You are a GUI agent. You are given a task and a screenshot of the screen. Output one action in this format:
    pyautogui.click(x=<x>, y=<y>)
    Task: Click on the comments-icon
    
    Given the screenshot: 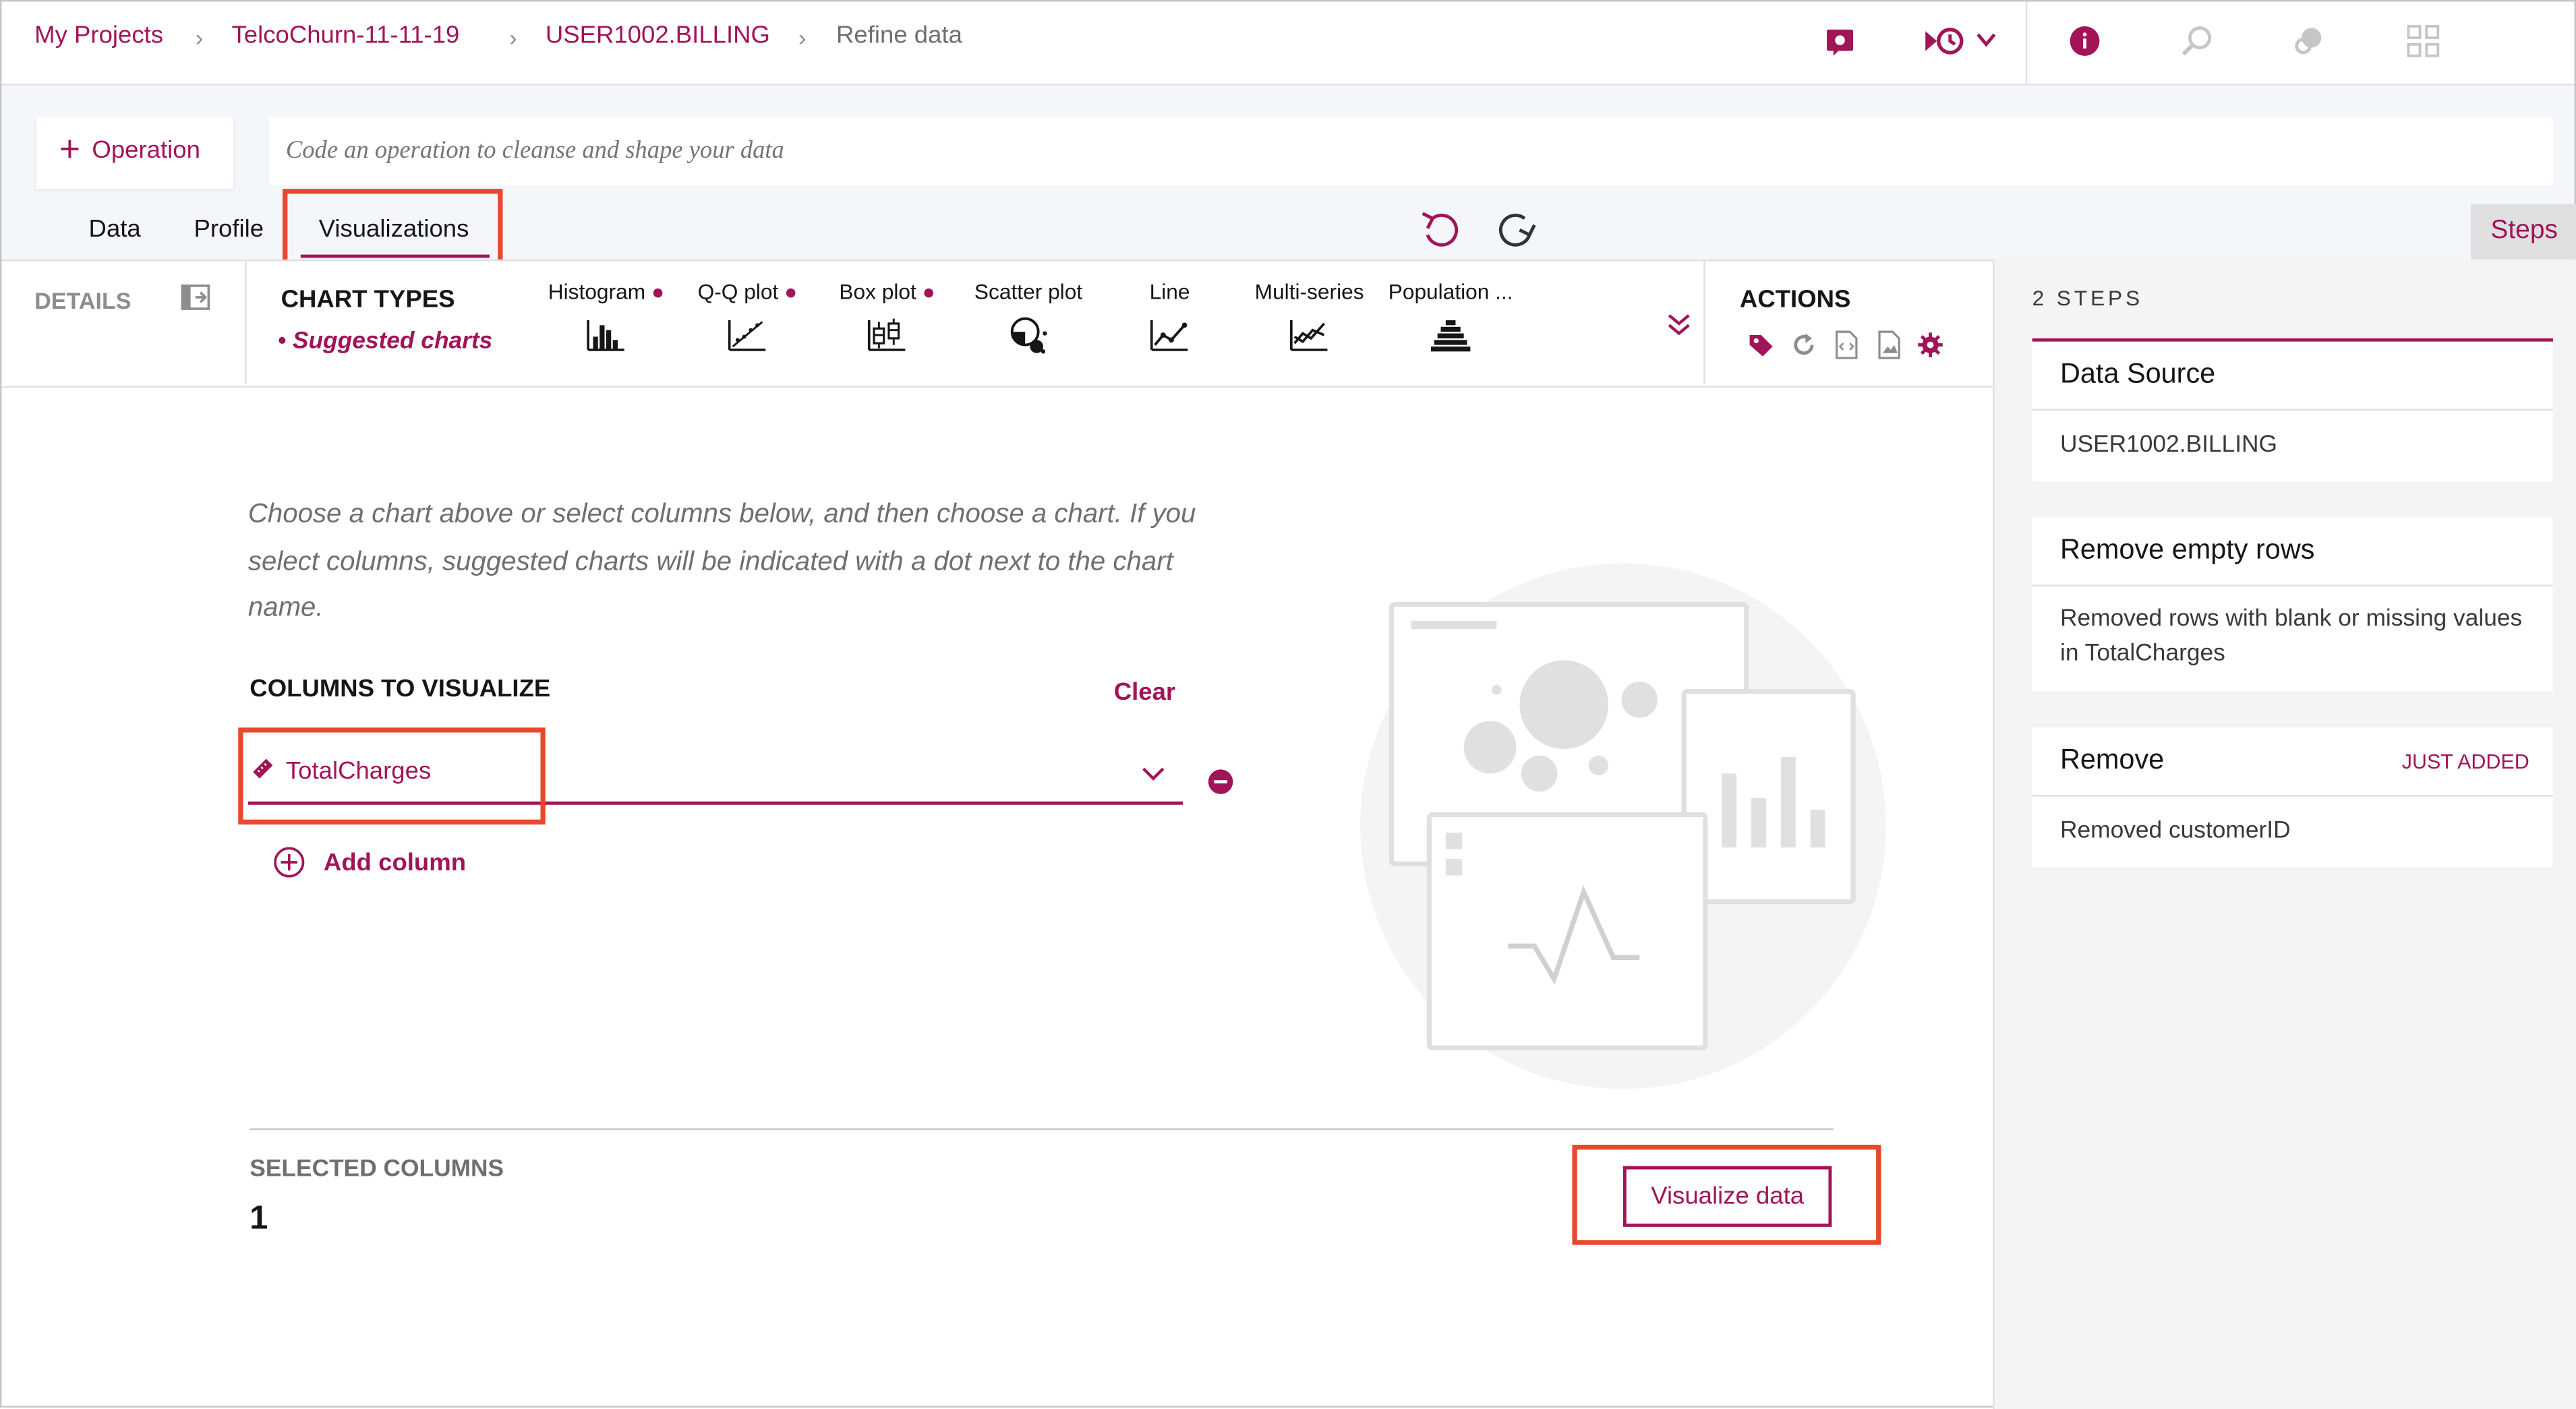 What is the action you would take?
    pyautogui.click(x=2310, y=41)
    